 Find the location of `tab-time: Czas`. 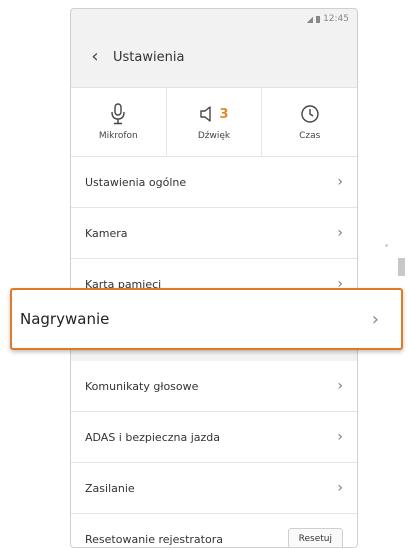

tab-time: Czas is located at coordinates (309, 122).